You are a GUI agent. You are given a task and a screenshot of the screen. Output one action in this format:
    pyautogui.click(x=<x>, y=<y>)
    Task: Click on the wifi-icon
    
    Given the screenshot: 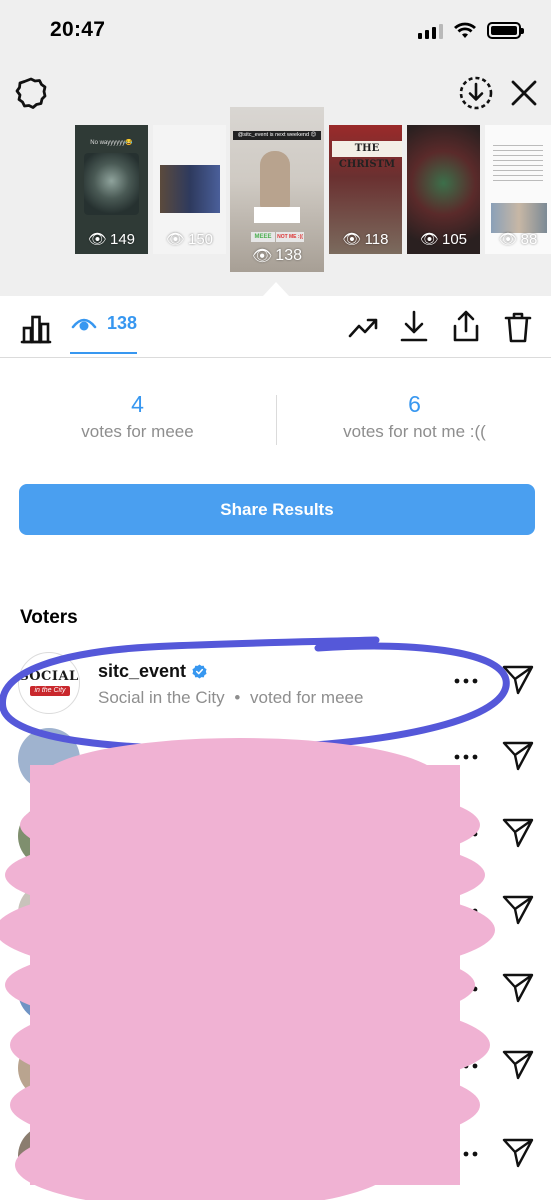 What is the action you would take?
    pyautogui.click(x=465, y=30)
    